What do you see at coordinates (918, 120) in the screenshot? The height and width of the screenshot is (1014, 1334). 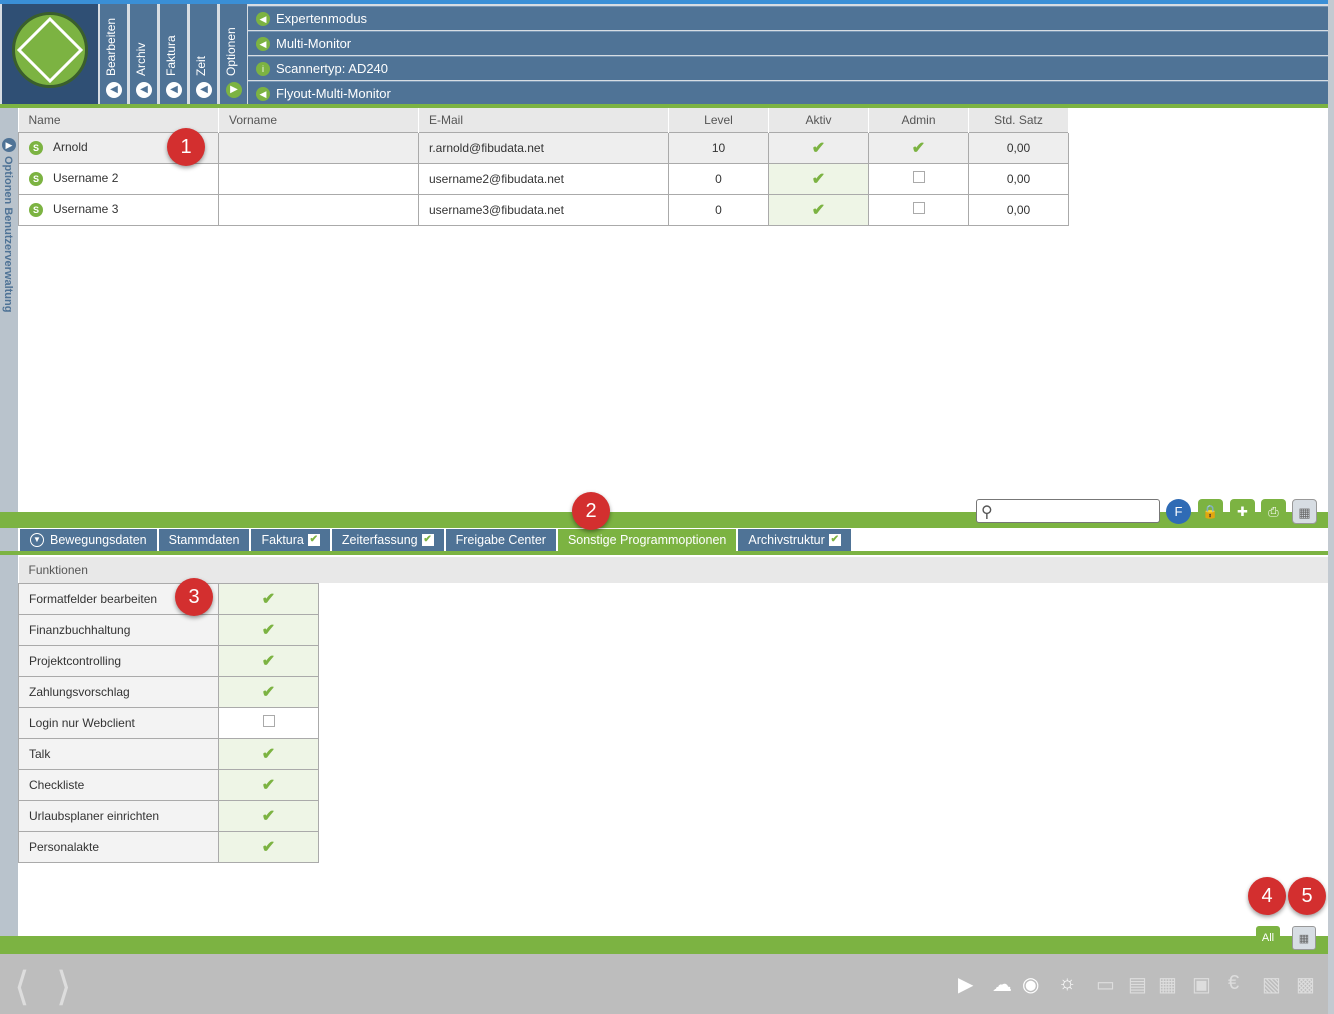 I see `col-admin: Admin` at bounding box center [918, 120].